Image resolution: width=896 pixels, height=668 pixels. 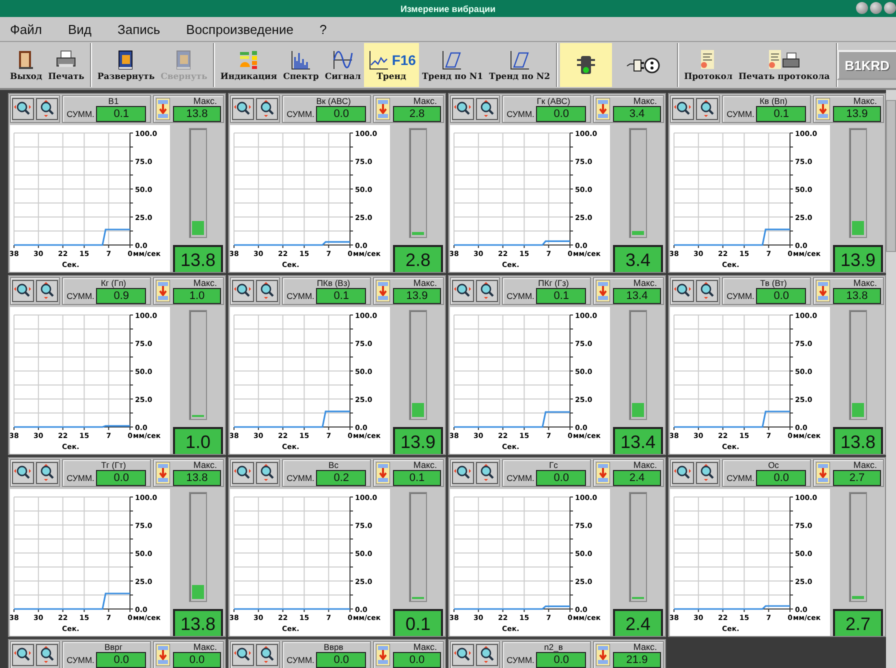 What do you see at coordinates (862, 8) in the screenshot?
I see `help-button` at bounding box center [862, 8].